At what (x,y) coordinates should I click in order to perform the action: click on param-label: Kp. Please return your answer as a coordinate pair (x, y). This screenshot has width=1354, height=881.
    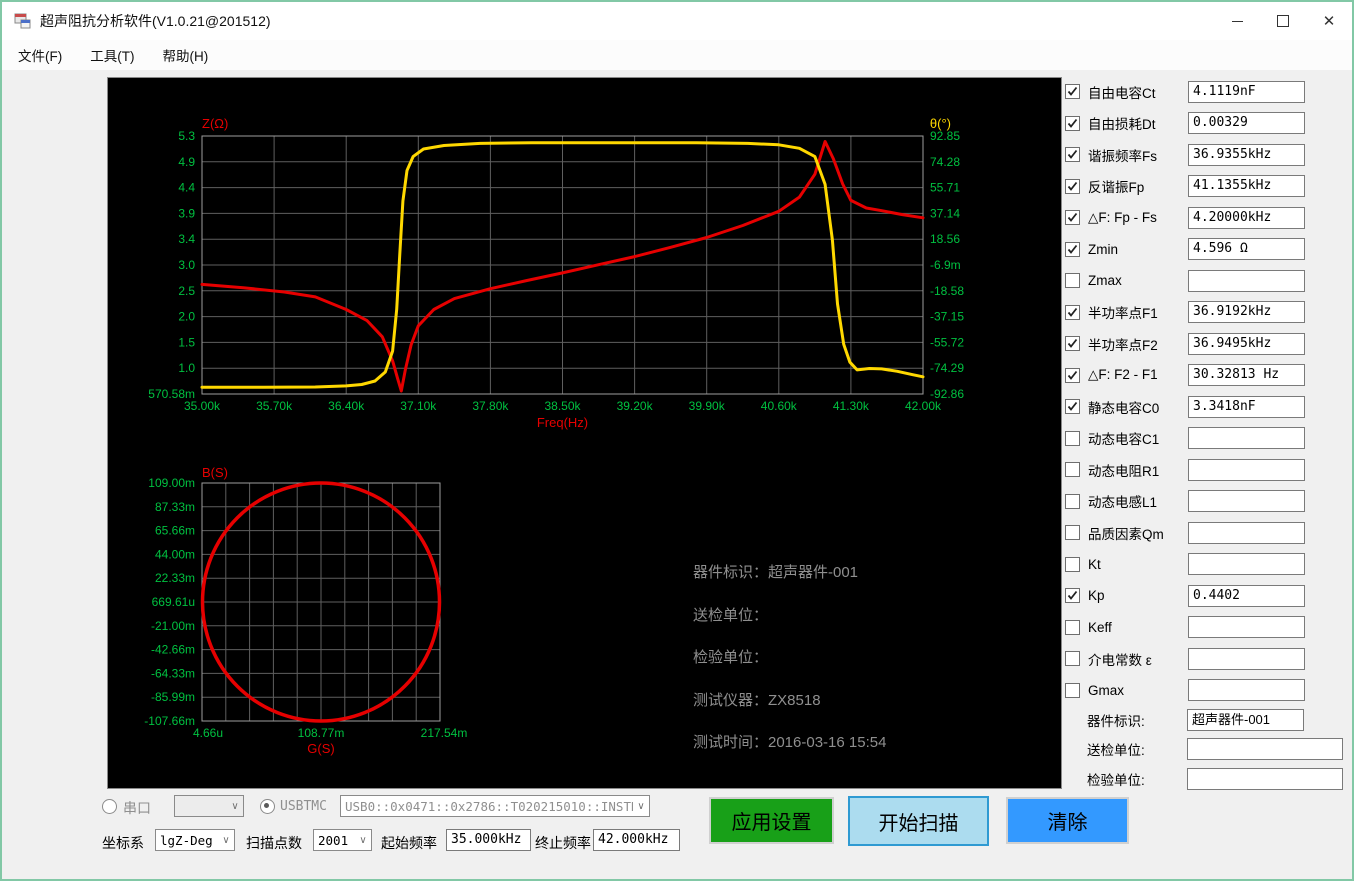
    Looking at the image, I should click on (1096, 596).